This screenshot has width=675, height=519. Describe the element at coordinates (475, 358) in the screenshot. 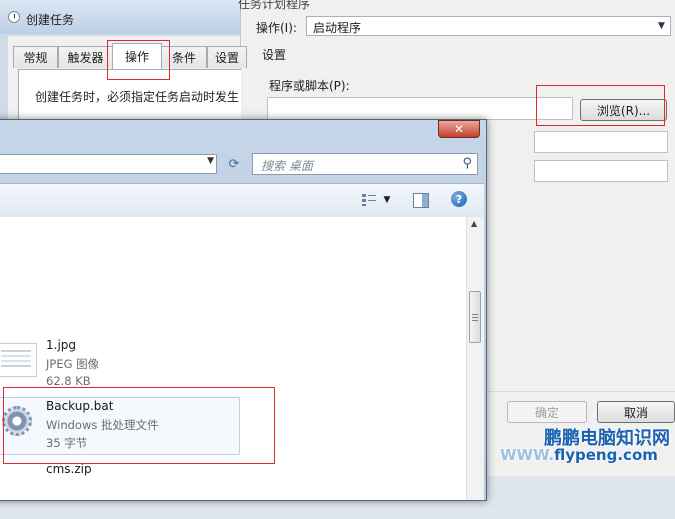

I see `vertical-scrollbar: ▲` at that location.